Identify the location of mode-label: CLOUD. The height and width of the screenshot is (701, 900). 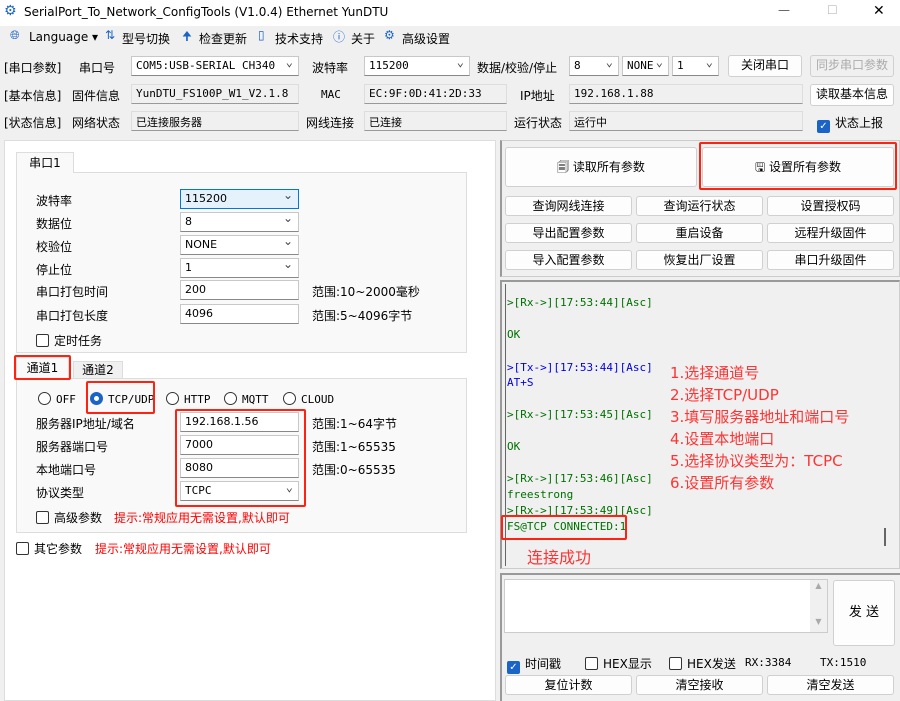
(318, 399).